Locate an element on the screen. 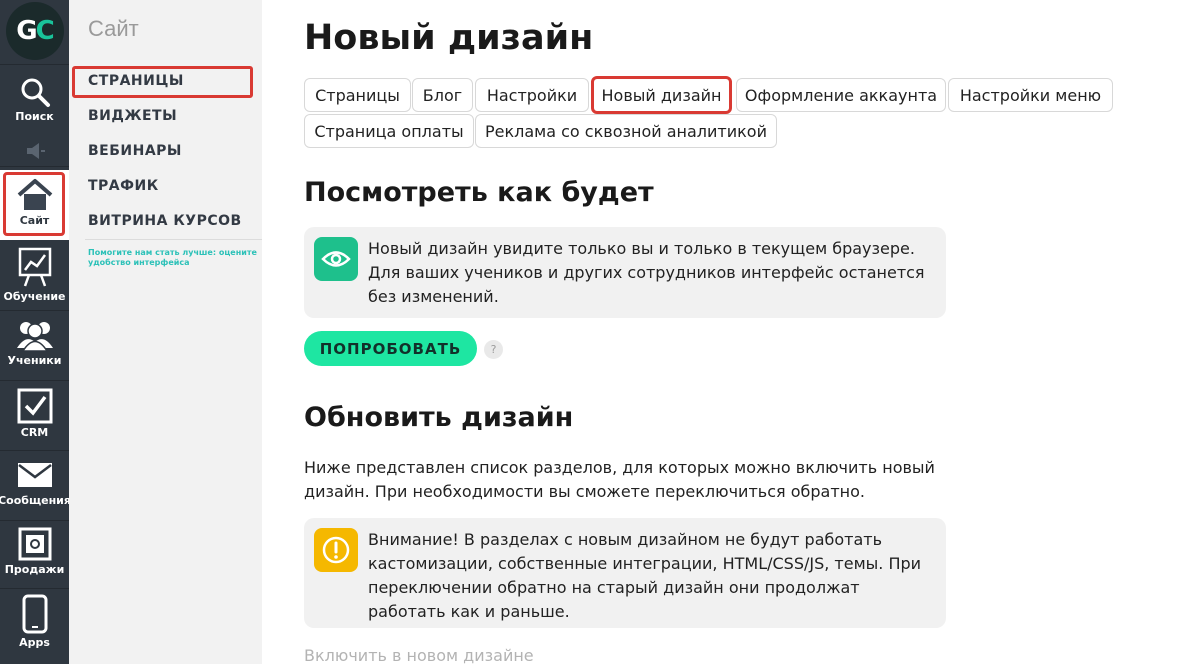 This screenshot has width=1200, height=665. rail-label-sales: Продажи is located at coordinates (34, 569).